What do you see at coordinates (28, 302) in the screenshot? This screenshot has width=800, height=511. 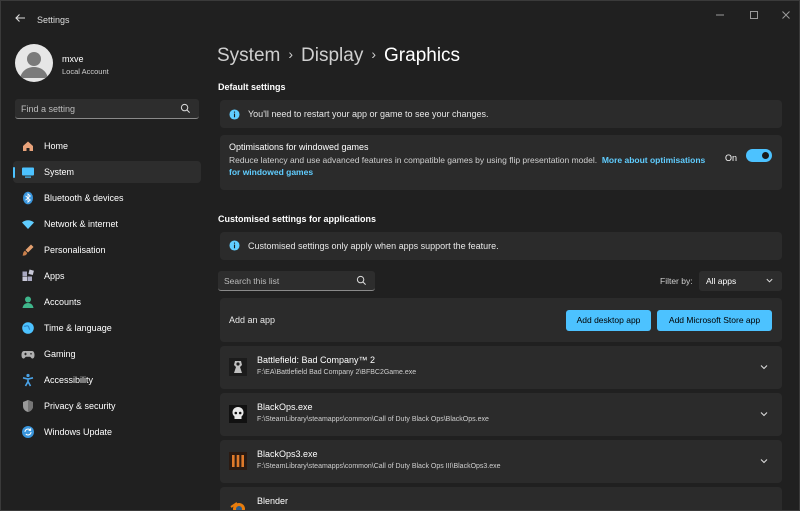 I see `accounts-icon` at bounding box center [28, 302].